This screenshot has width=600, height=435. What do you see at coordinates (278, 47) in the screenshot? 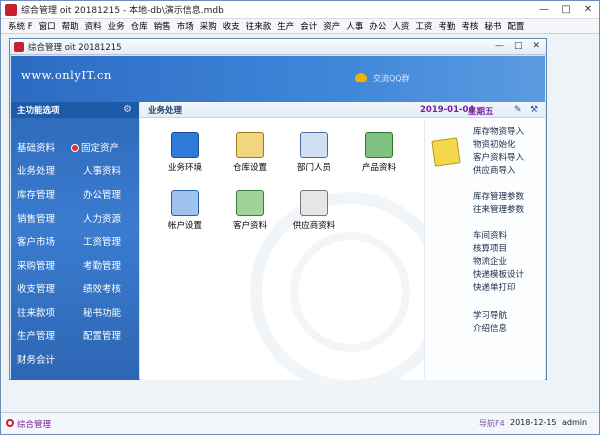
I see `inner-title-bar: 综合管理 oit 20181215 — □ ✕` at bounding box center [278, 47].